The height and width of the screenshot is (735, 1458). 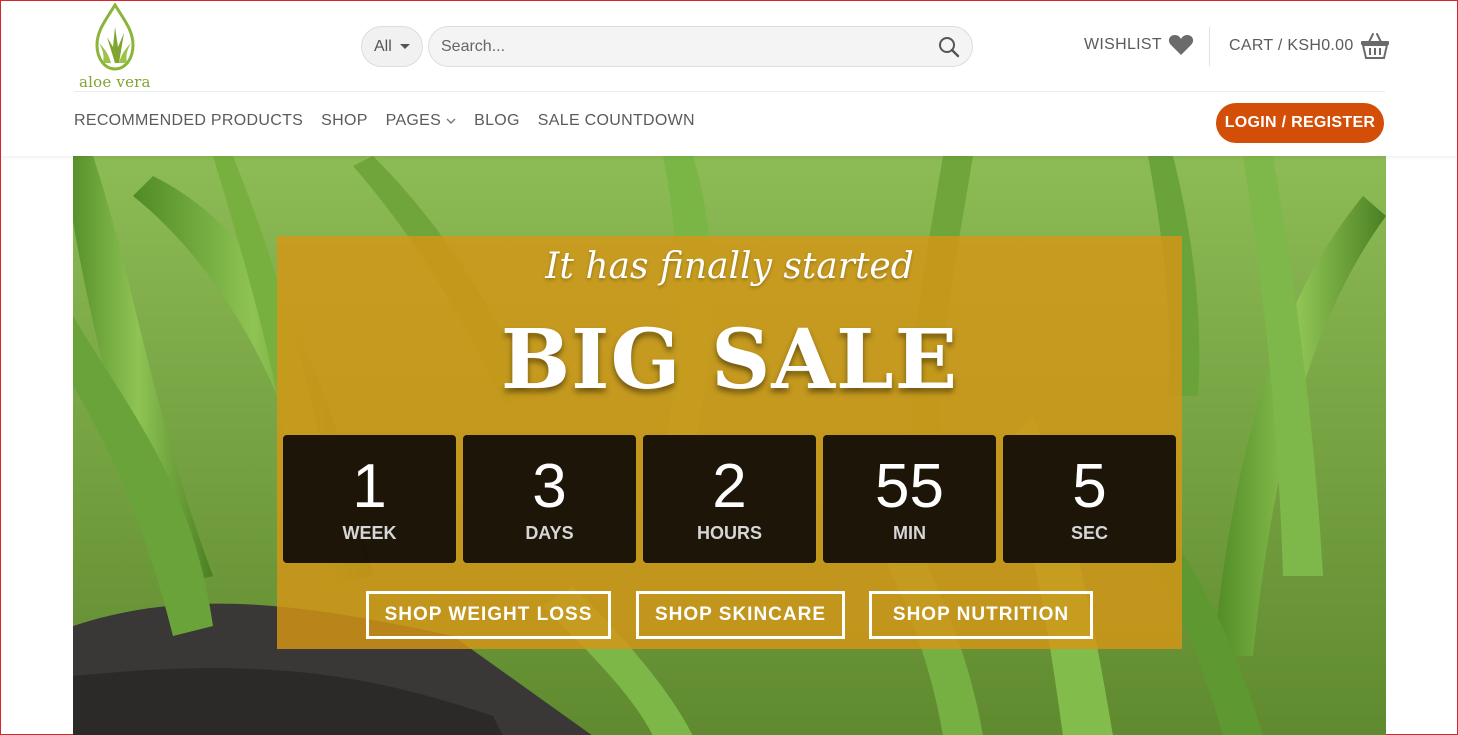 I want to click on countdown-unit: HOURS, so click(x=729, y=533).